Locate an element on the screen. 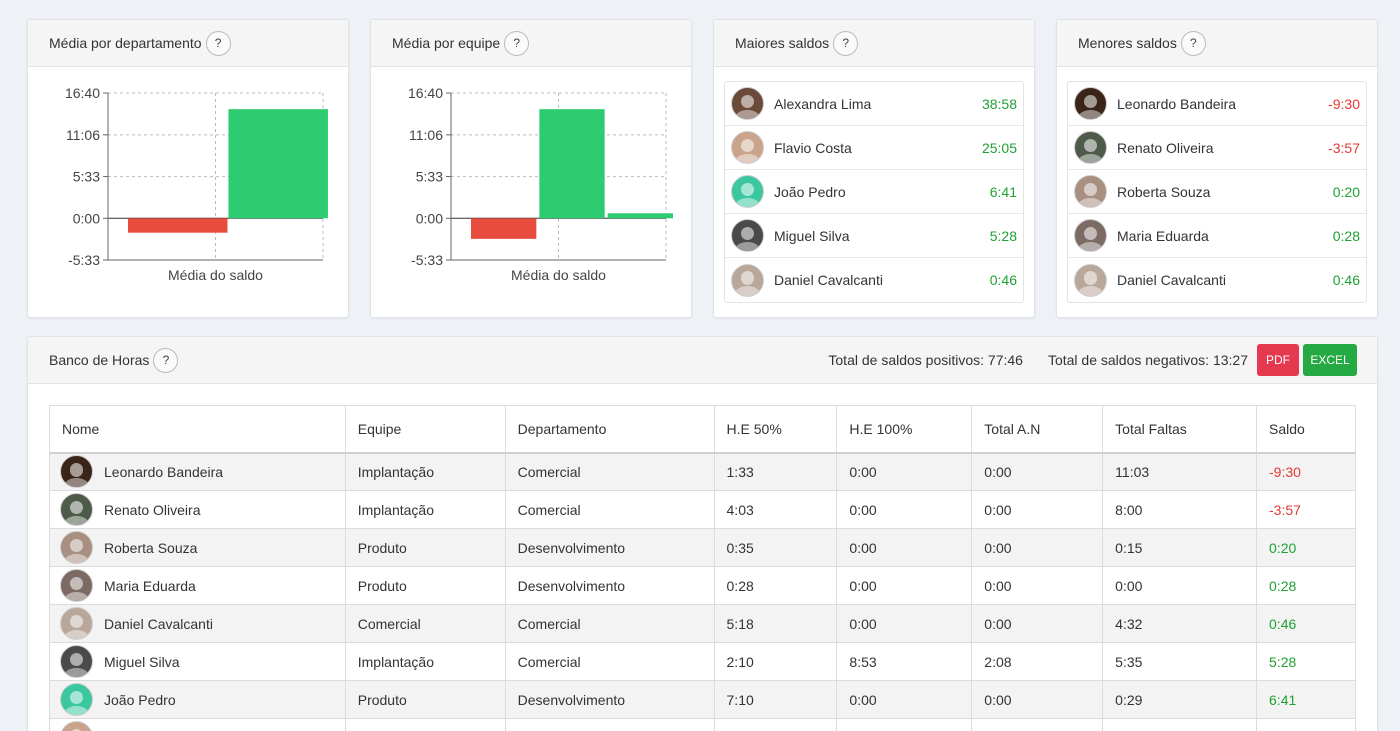  employee-name: Renato Oliveira is located at coordinates (152, 509).